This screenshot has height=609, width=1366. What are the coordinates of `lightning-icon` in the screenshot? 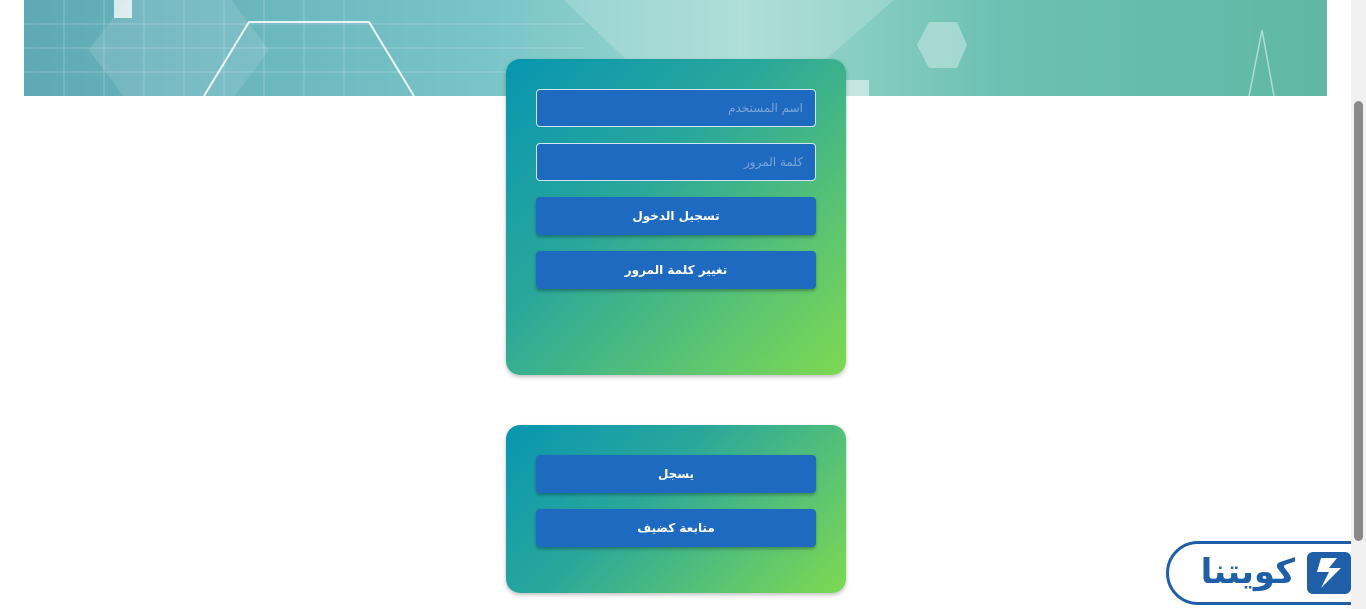 It's located at (1329, 573).